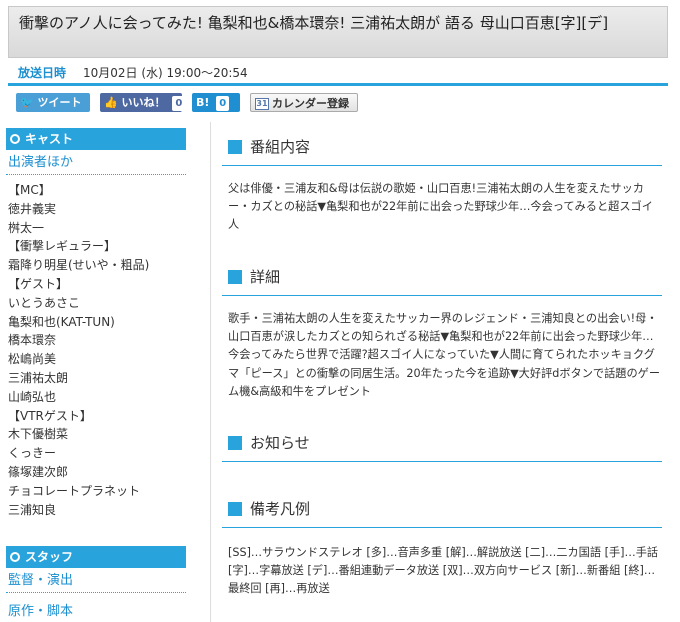 This screenshot has width=680, height=622. Describe the element at coordinates (111, 102) in the screenshot. I see `thumbs-up-icon: 👍` at that location.